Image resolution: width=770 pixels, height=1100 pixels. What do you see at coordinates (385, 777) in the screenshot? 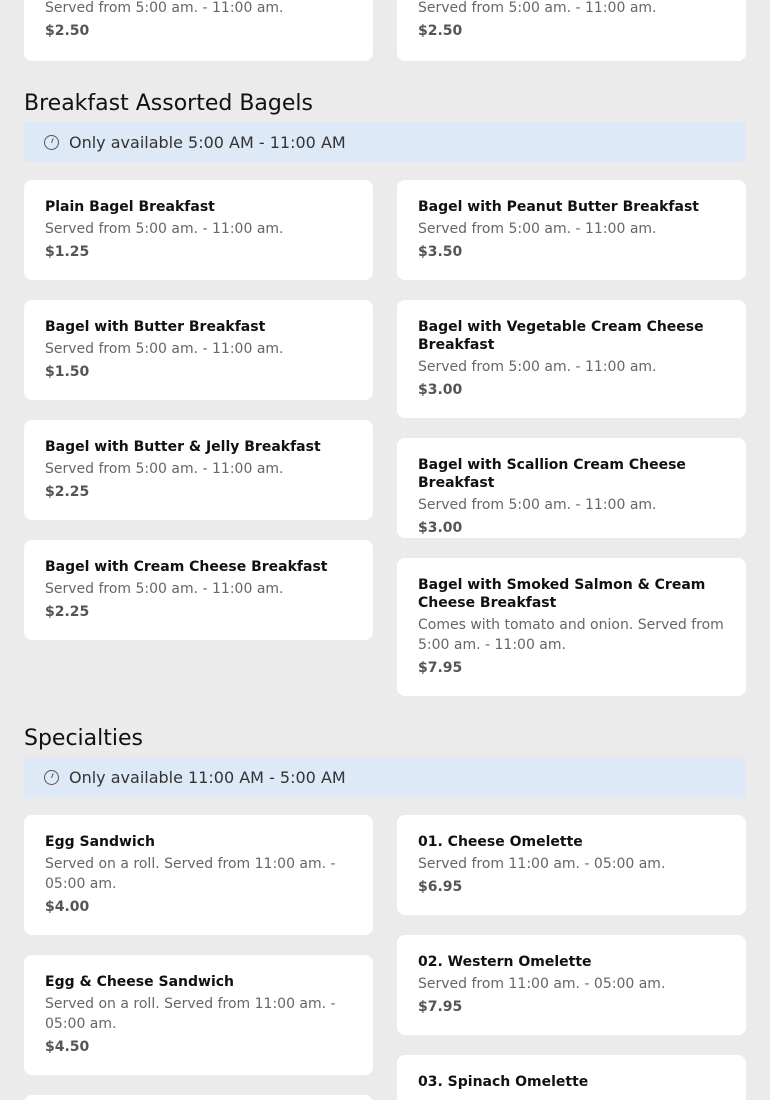
I see `availability-banner: Only available 11:00 AM - 5:00 AM` at bounding box center [385, 777].